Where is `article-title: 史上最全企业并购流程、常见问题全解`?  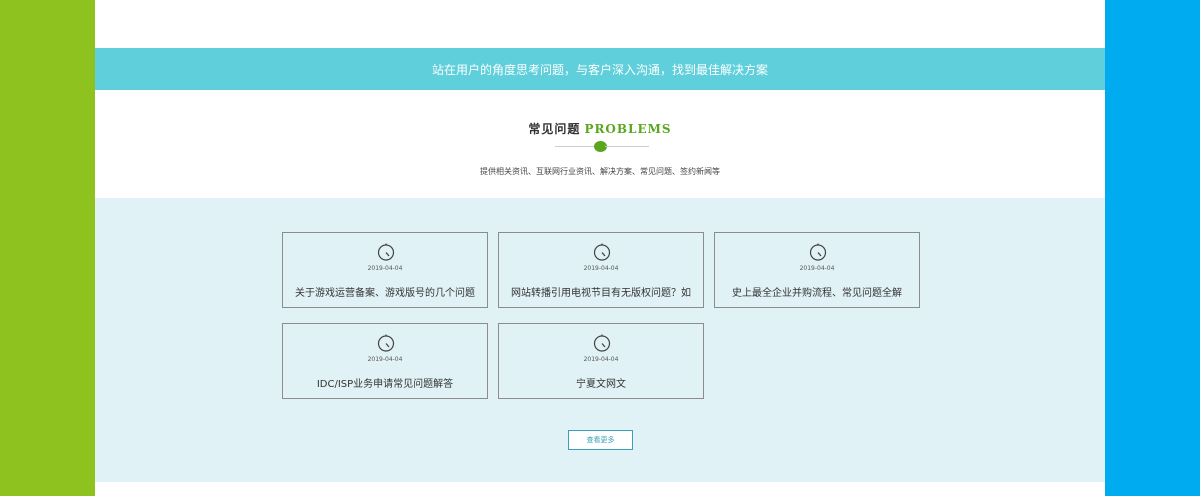 article-title: 史上最全企业并购流程、常见问题全解 is located at coordinates (817, 291).